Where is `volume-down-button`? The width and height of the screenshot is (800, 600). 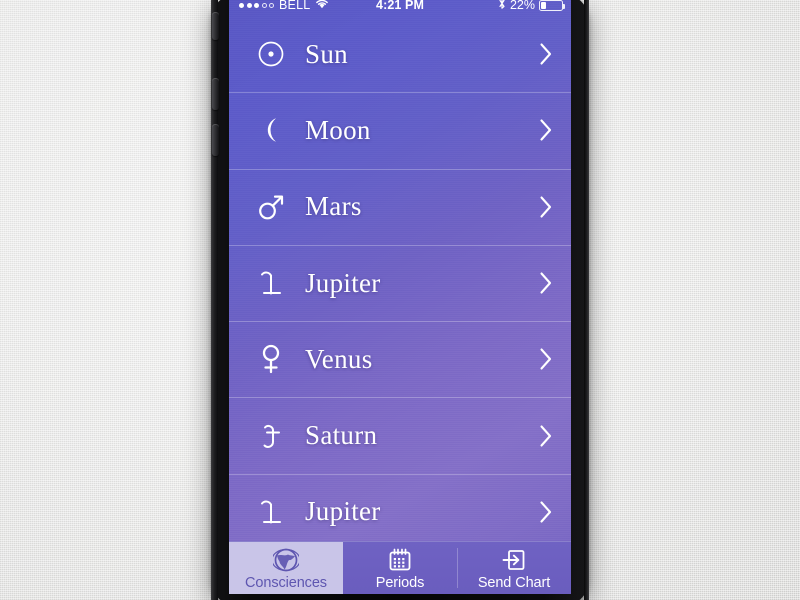 volume-down-button is located at coordinates (215, 140).